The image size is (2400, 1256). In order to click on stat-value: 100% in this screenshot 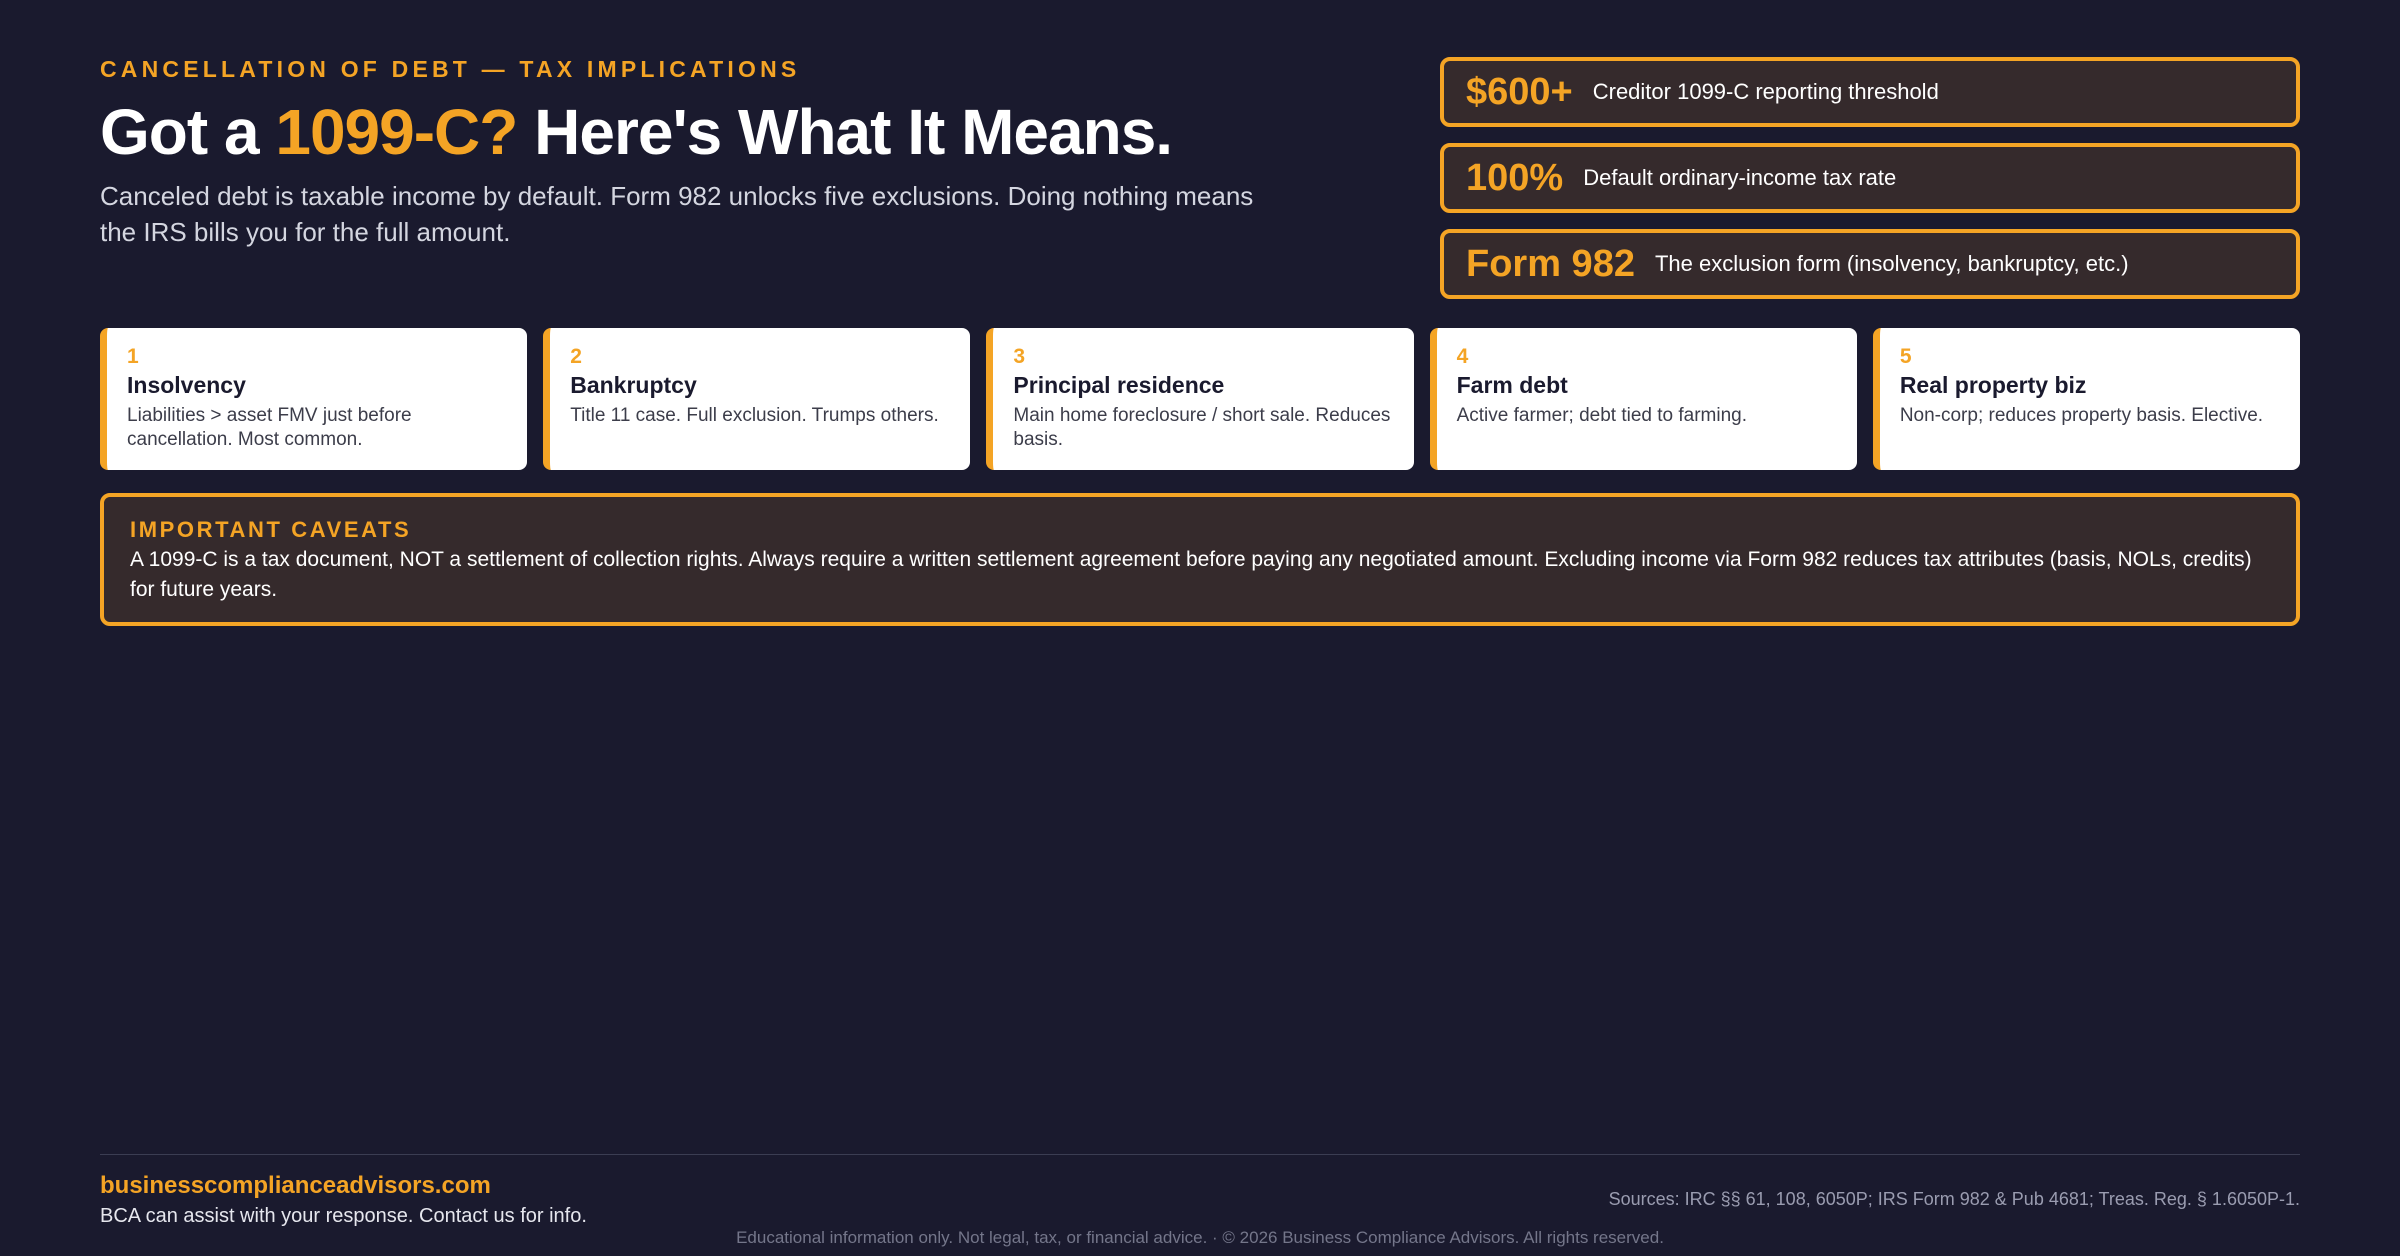, I will do `click(1515, 177)`.